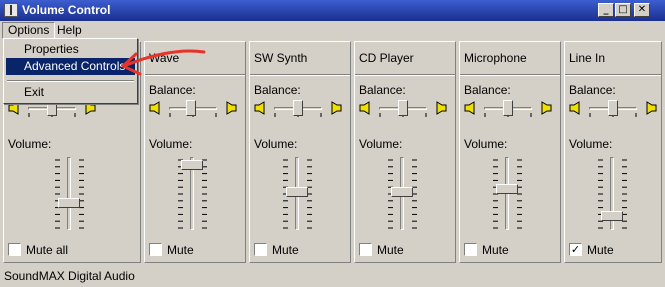  Describe the element at coordinates (47, 250) in the screenshot. I see `mute-label: Mute all` at that location.